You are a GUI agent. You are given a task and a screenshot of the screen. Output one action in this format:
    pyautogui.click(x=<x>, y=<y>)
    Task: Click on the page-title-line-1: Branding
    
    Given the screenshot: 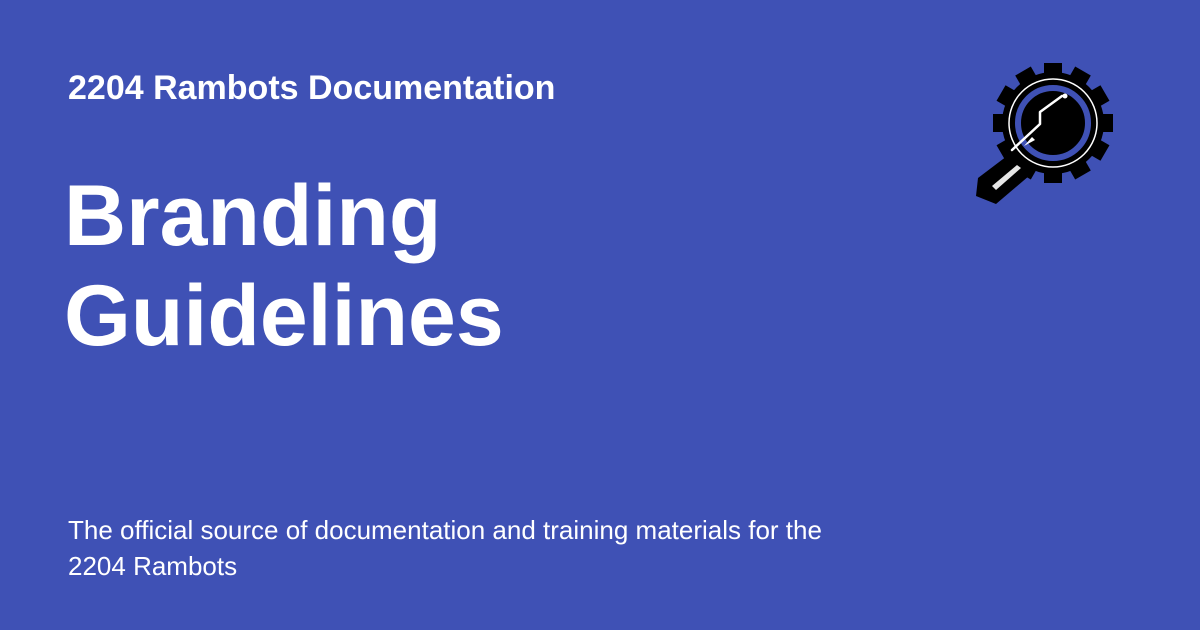 What is the action you would take?
    pyautogui.click(x=253, y=216)
    